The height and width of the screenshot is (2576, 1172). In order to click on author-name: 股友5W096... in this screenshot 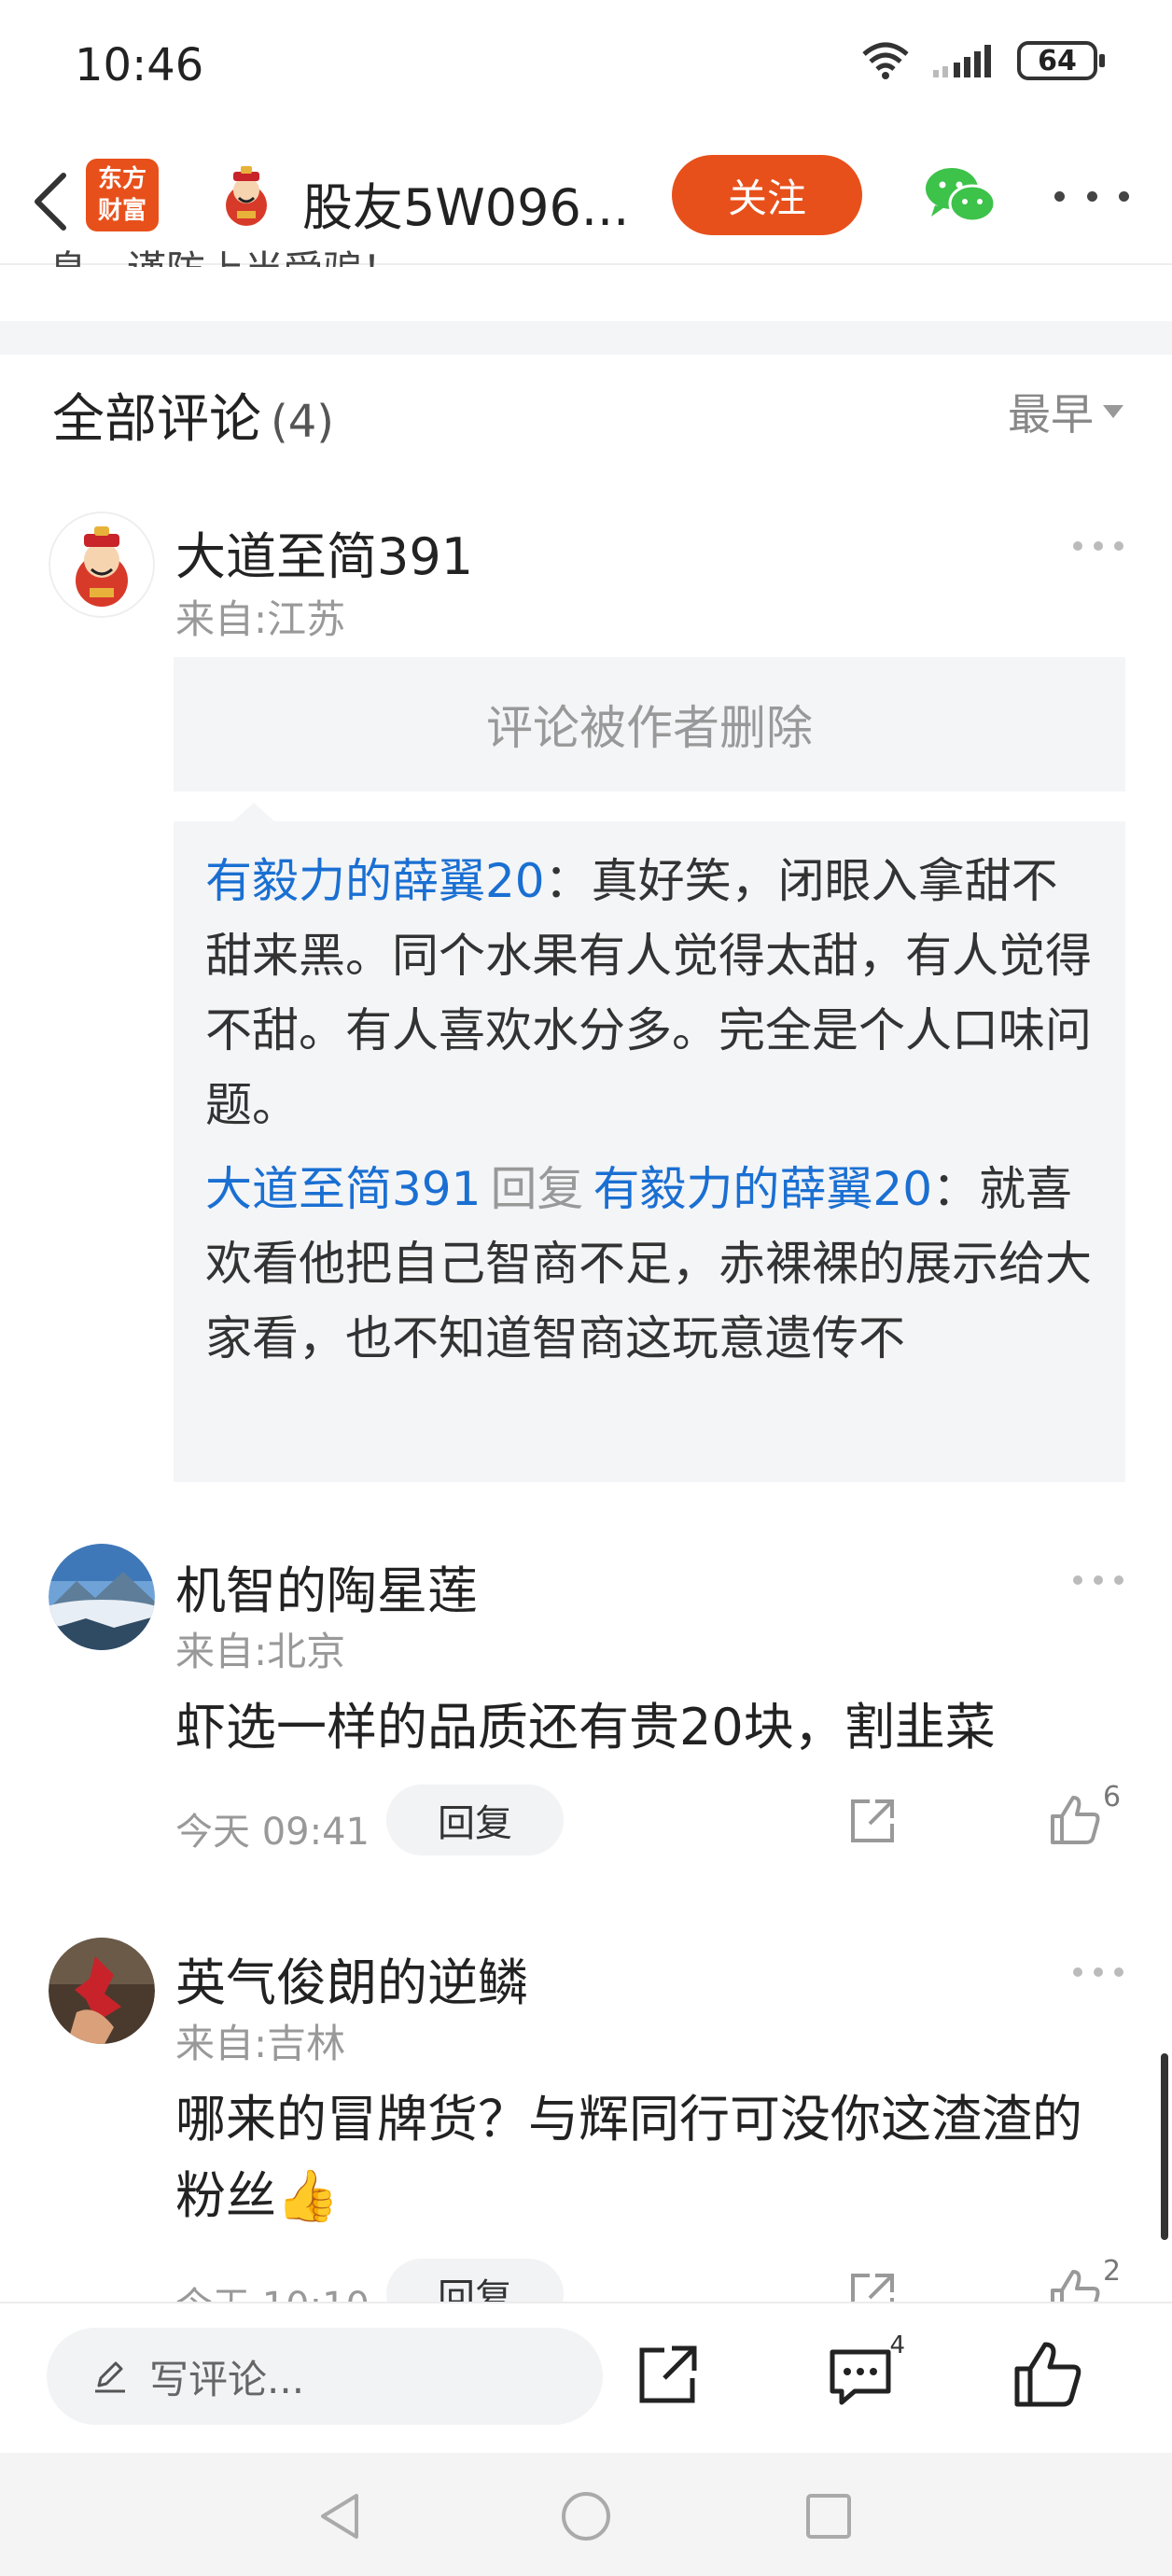, I will do `click(465, 203)`.